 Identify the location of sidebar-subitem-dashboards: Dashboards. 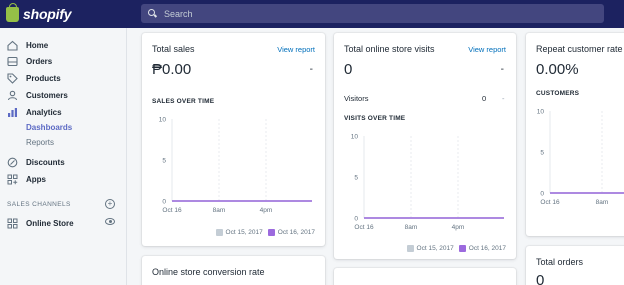
(49, 127).